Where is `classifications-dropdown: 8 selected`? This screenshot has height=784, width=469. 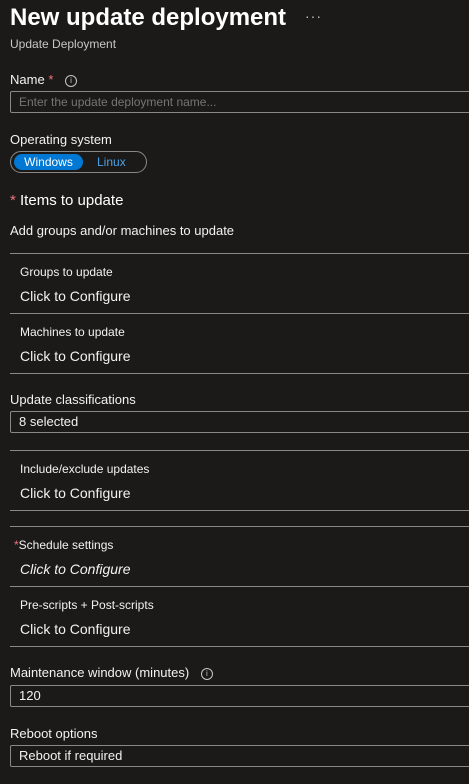 classifications-dropdown: 8 selected is located at coordinates (239, 422).